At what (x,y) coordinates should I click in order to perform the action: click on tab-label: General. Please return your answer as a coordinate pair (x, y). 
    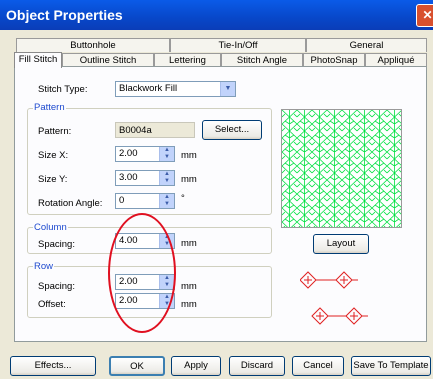
    Looking at the image, I should click on (366, 45).